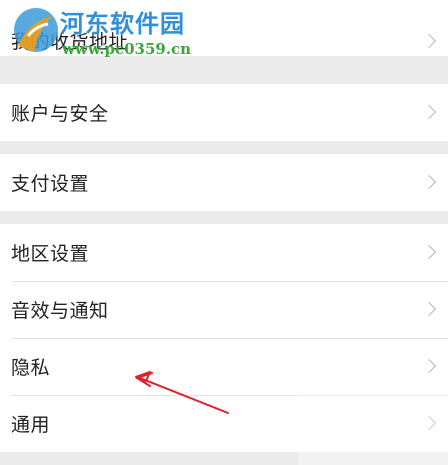 The width and height of the screenshot is (448, 465). I want to click on site-watermark: 河东软件园 www.pc0359.cn, so click(105, 31).